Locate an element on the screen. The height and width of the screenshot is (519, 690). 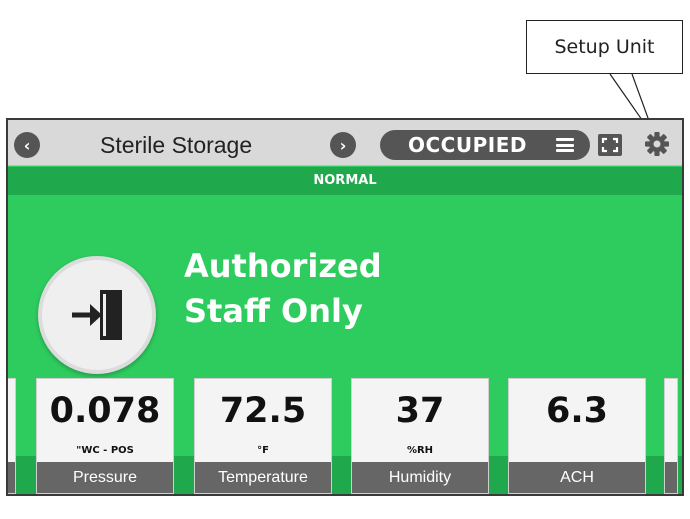
tile-humidity: 37 %RH Humidity is located at coordinates (420, 436).